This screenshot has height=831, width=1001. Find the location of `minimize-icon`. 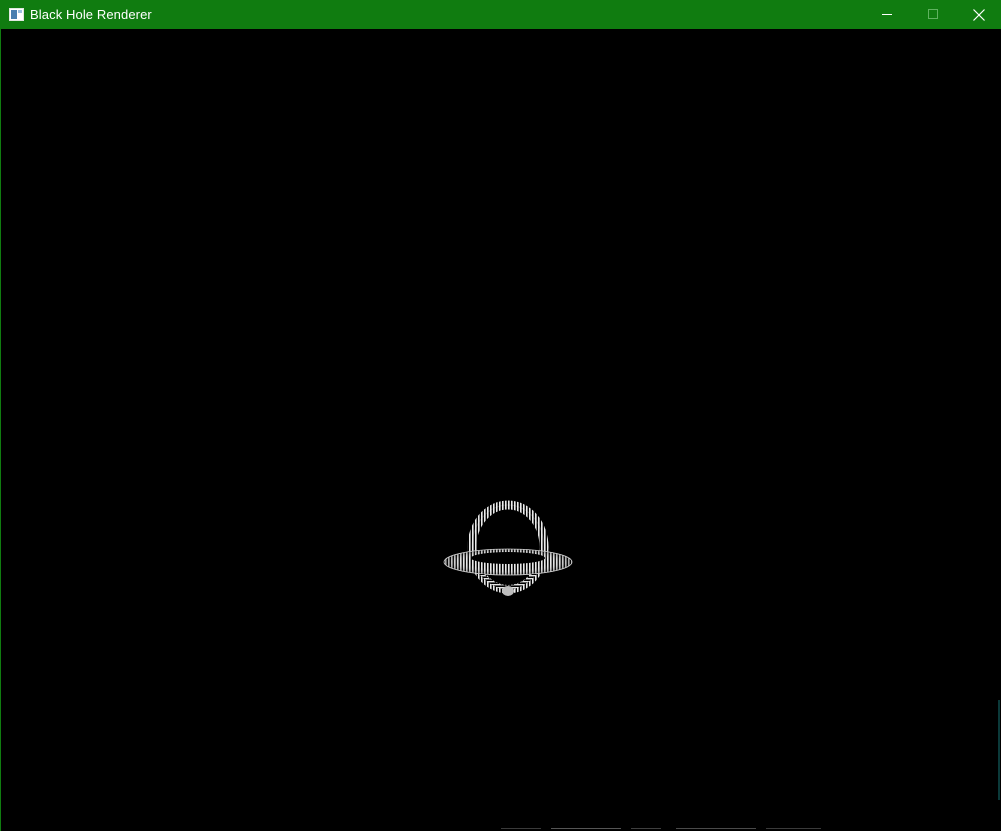

minimize-icon is located at coordinates (886, 14).